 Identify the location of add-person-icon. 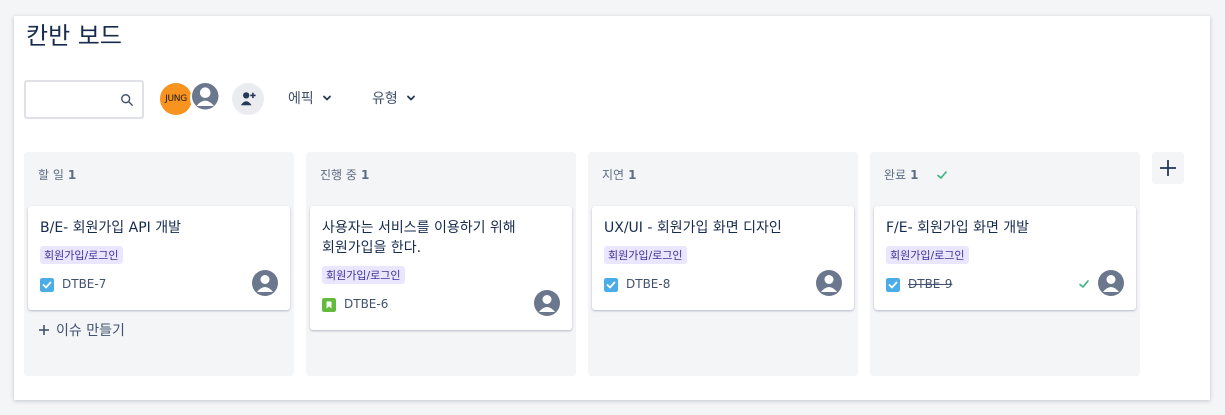
(248, 99).